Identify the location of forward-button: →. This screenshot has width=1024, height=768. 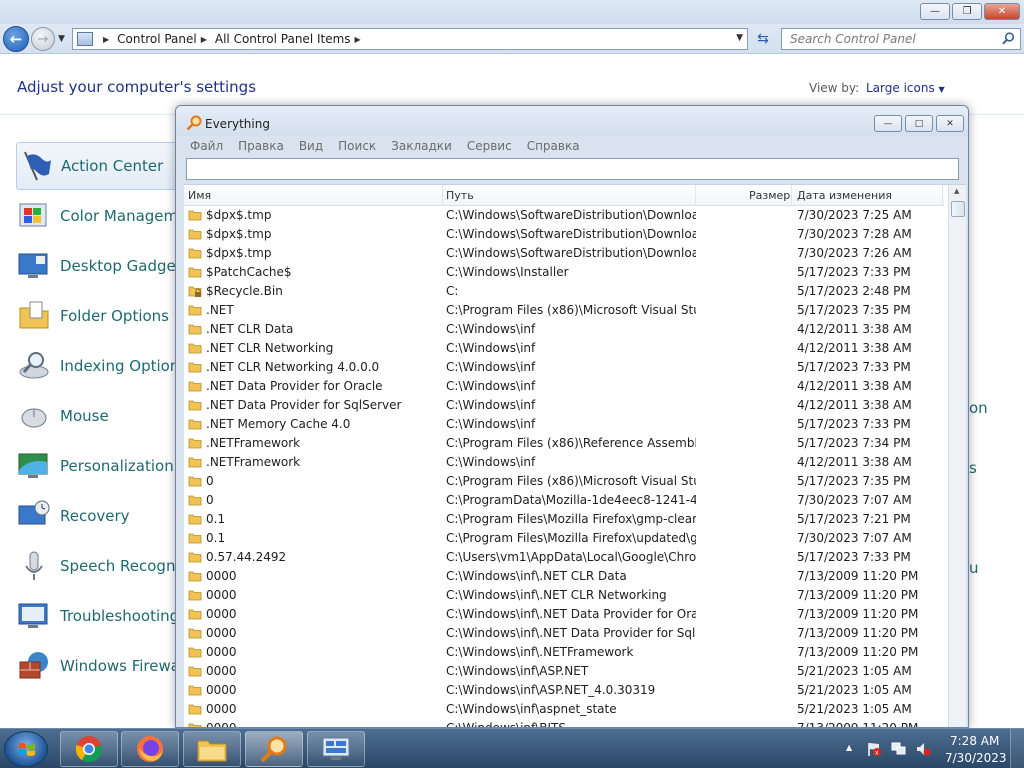
(43, 39).